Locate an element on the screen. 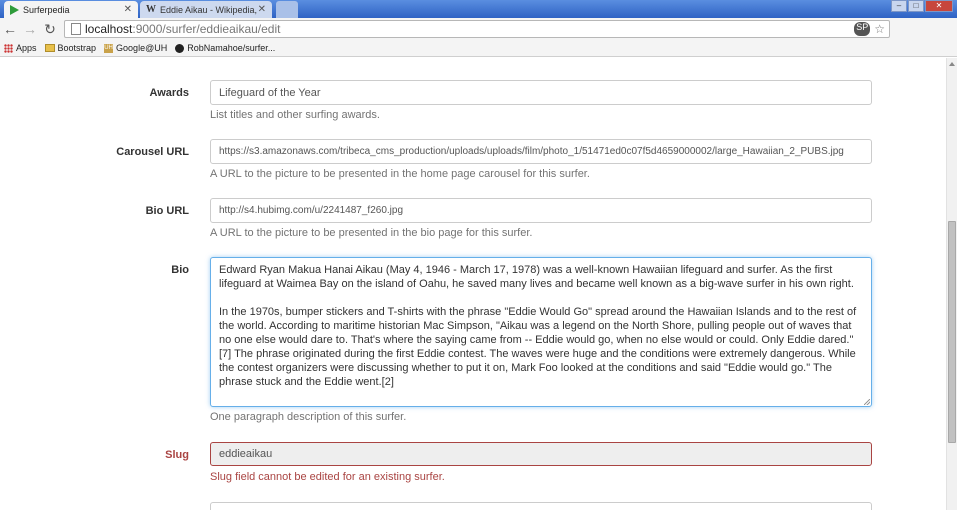  page-scrollbar is located at coordinates (951, 284).